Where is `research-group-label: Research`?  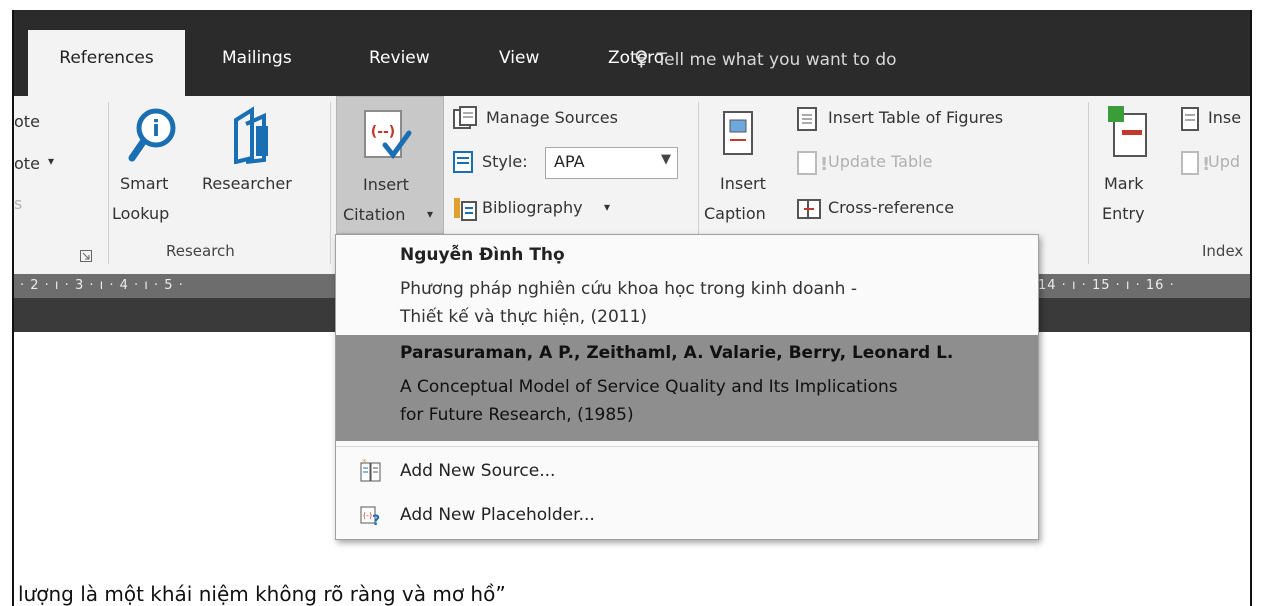
research-group-label: Research is located at coordinates (200, 251).